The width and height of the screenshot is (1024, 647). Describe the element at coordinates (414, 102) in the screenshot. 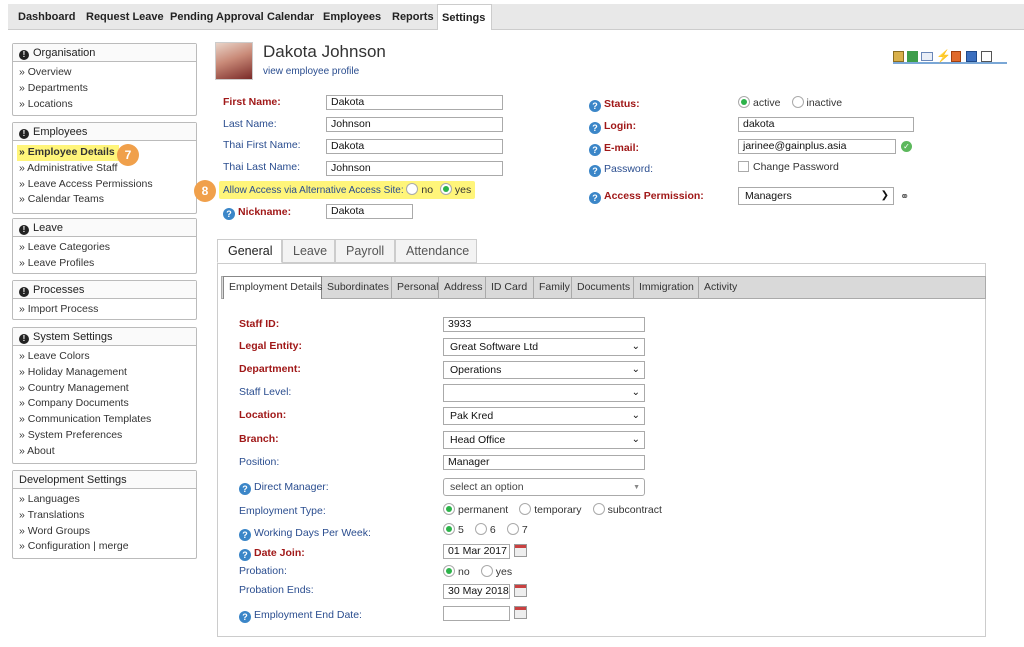

I see `first-name-input: Dakota` at that location.